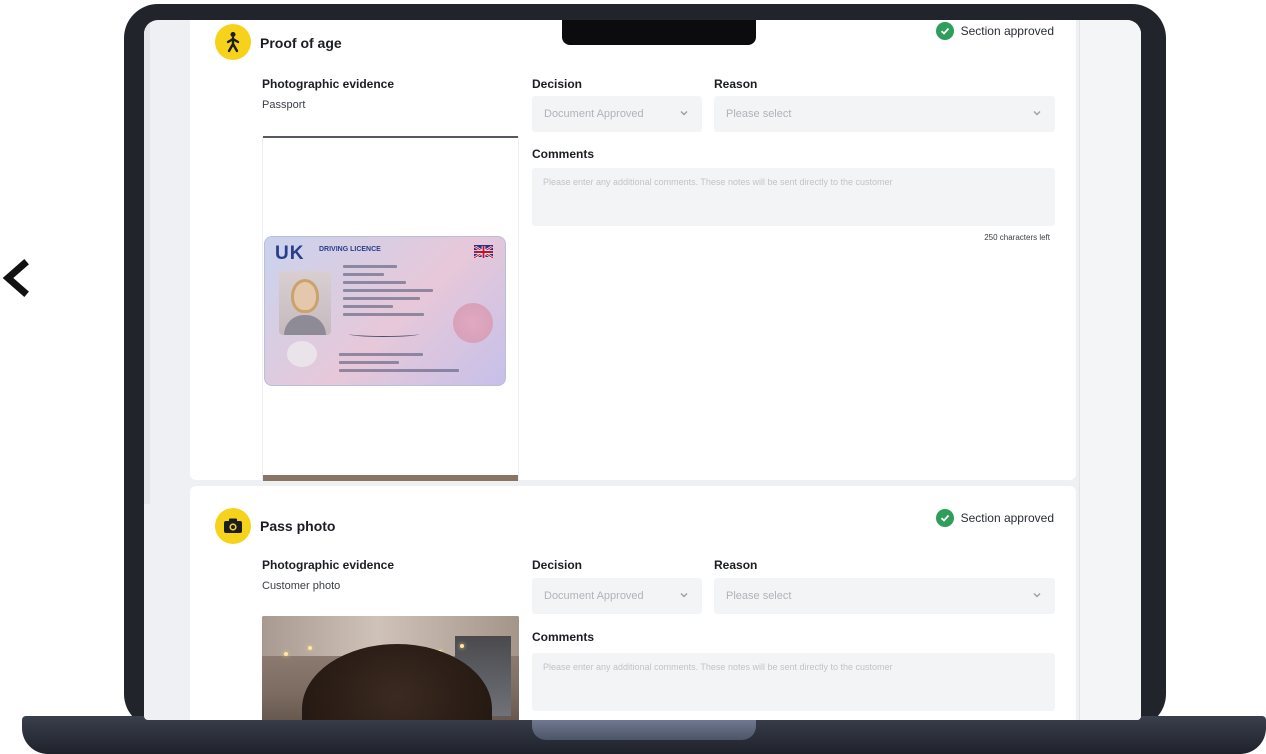 This screenshot has width=1266, height=754. Describe the element at coordinates (384, 334) in the screenshot. I see `licence-signature` at that location.